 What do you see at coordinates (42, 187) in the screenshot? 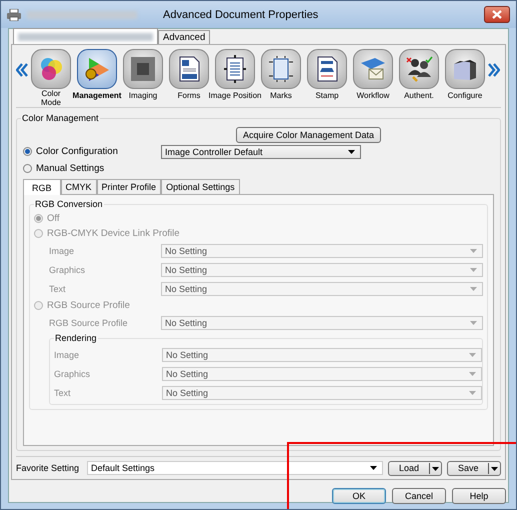
I see `tab: RGB` at bounding box center [42, 187].